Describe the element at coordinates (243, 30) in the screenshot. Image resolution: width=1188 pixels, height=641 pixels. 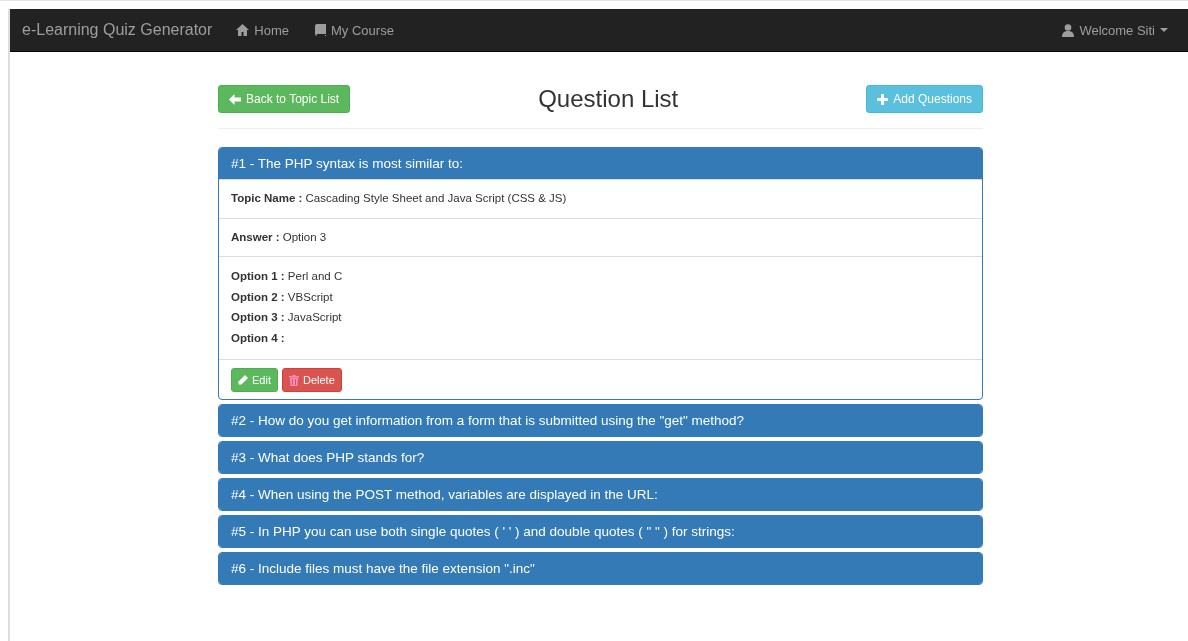
I see `home-icon` at that location.